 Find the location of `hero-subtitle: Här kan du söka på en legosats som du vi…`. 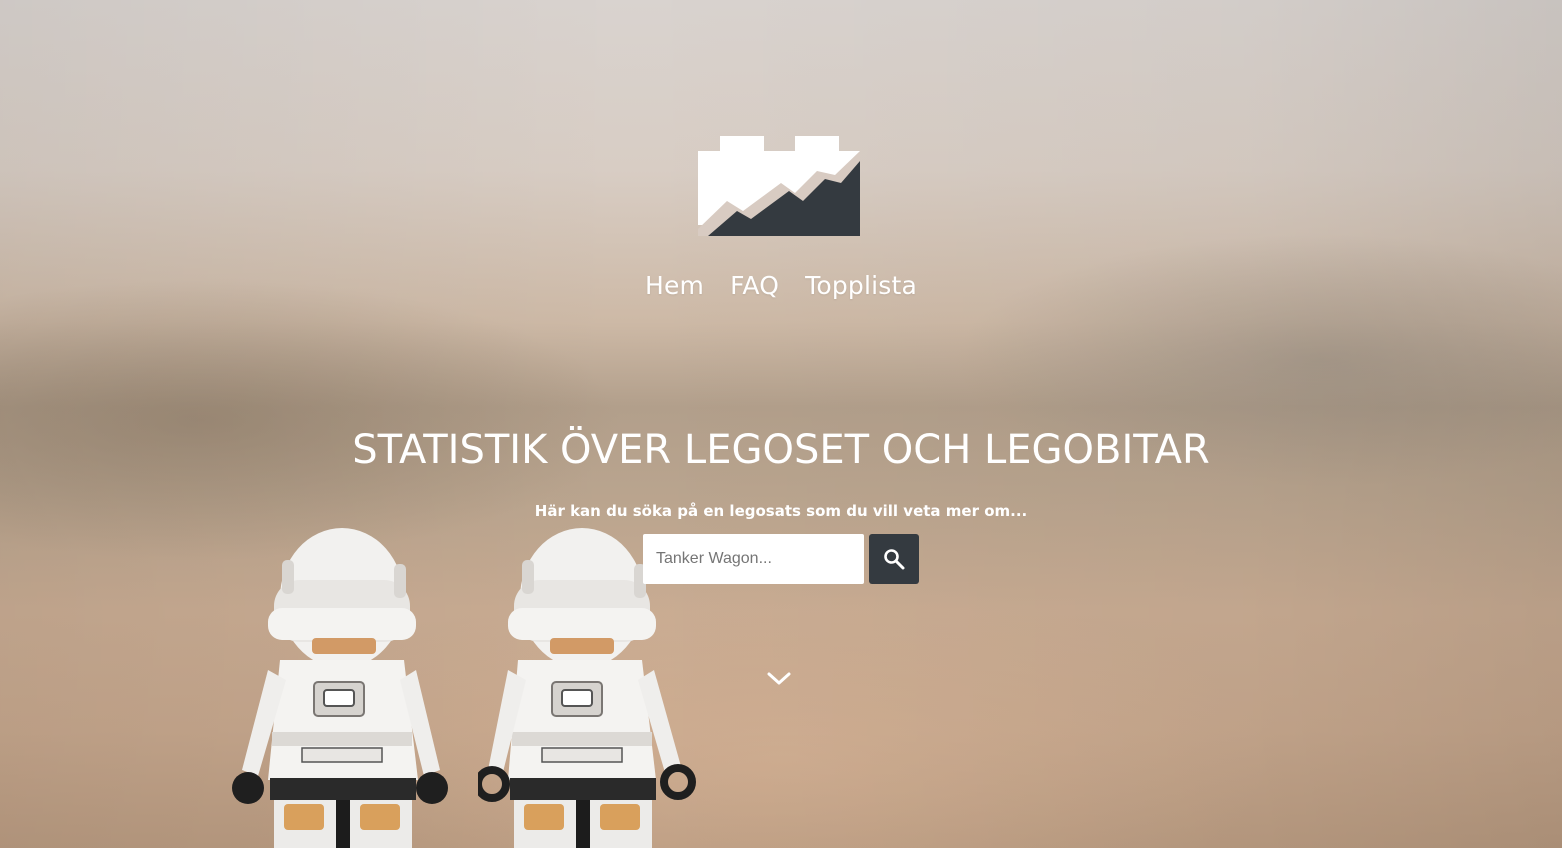

hero-subtitle: Här kan du söka på en legosats som du vi… is located at coordinates (781, 511).